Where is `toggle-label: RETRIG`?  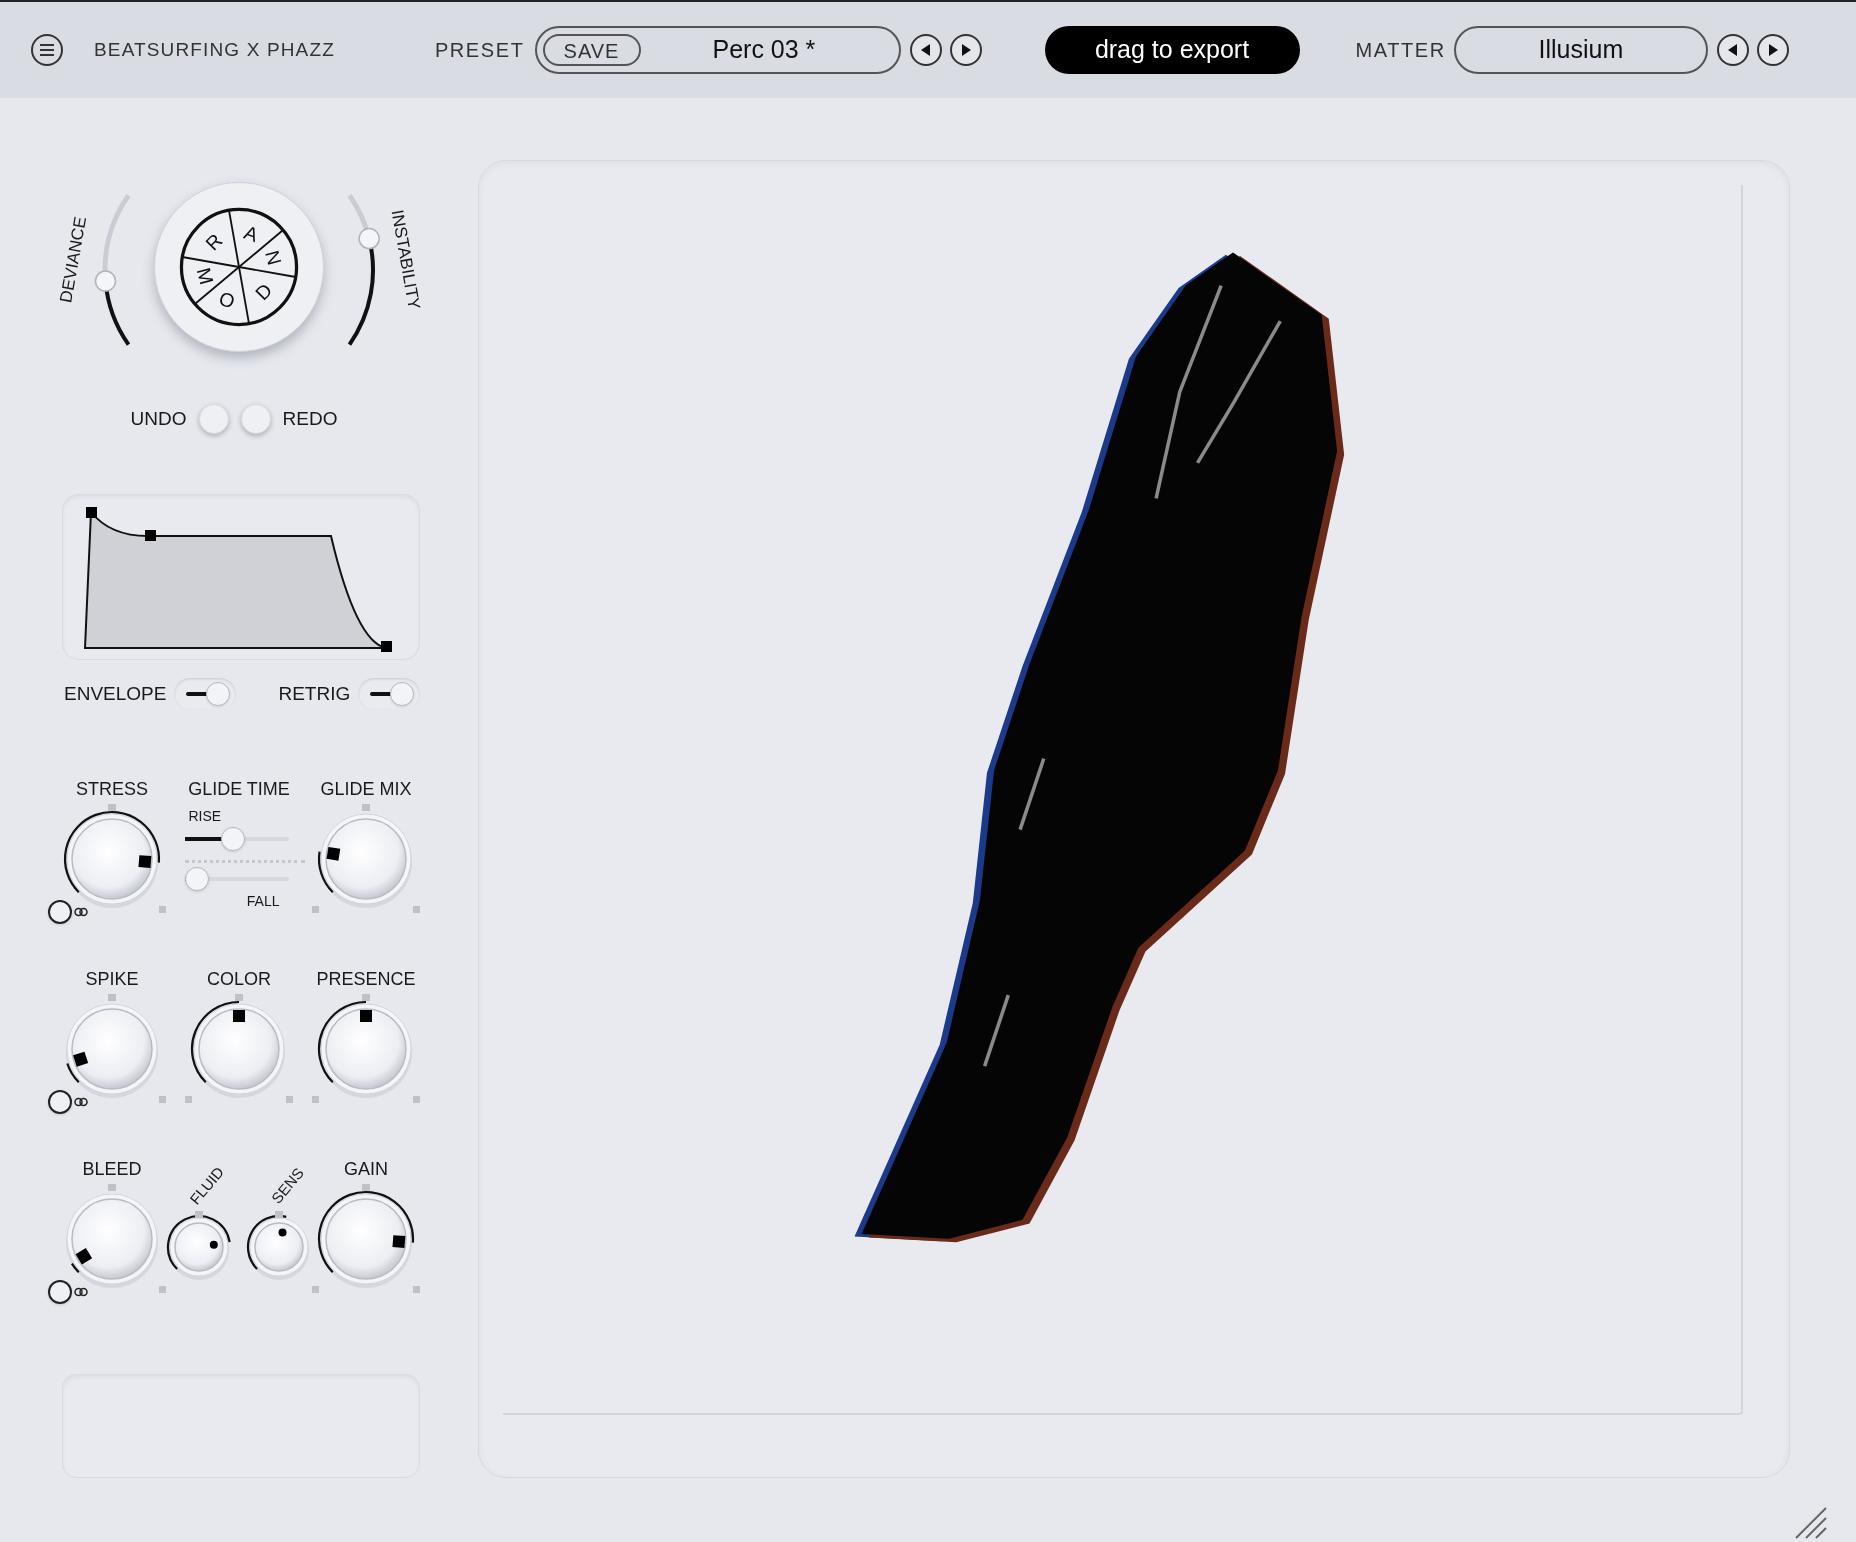
toggle-label: RETRIG is located at coordinates (314, 693).